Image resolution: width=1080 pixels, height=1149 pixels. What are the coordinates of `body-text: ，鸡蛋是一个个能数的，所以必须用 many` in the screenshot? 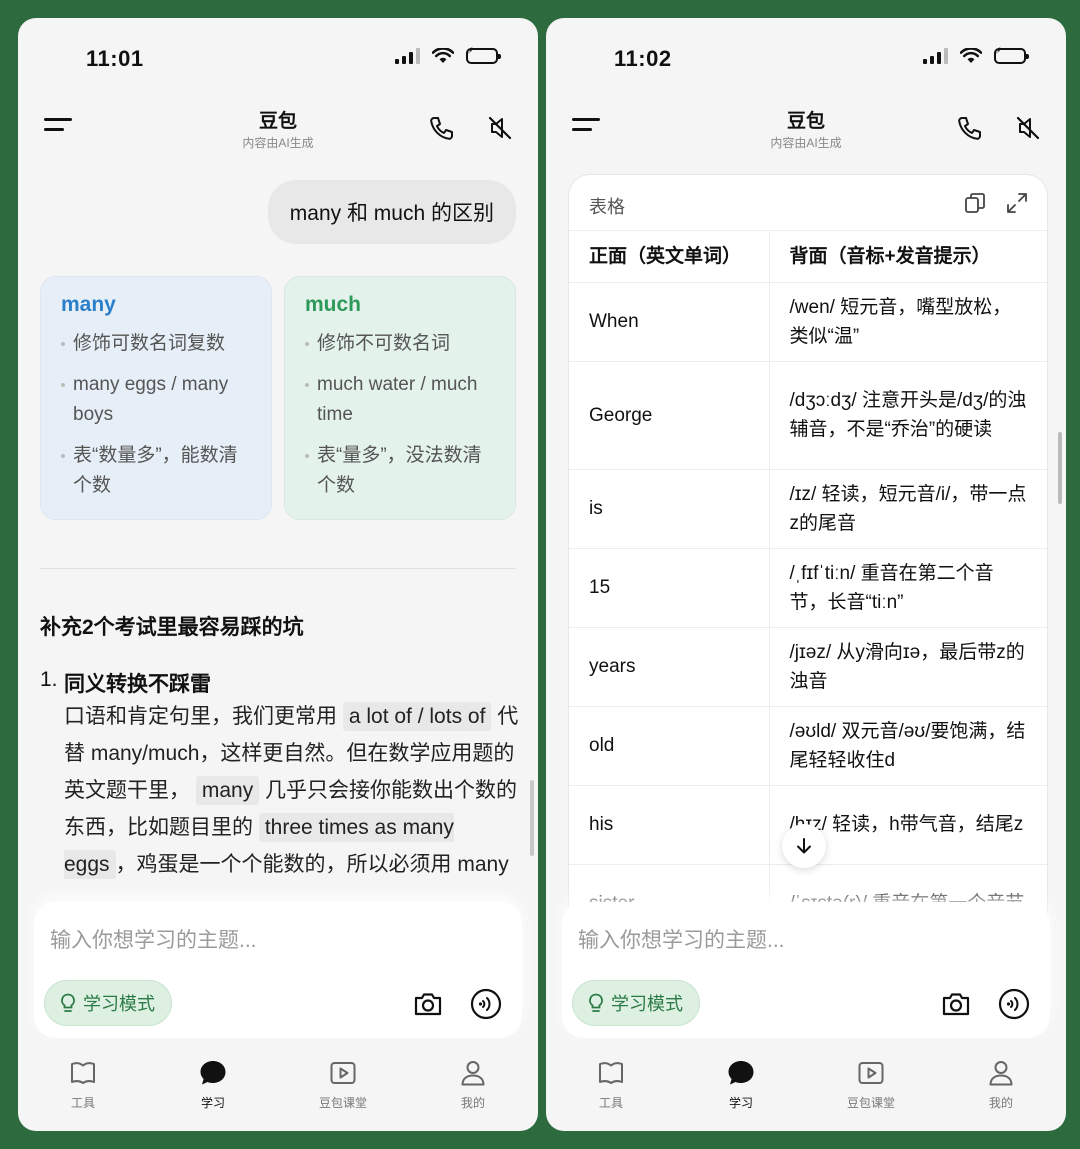 It's located at (312, 864).